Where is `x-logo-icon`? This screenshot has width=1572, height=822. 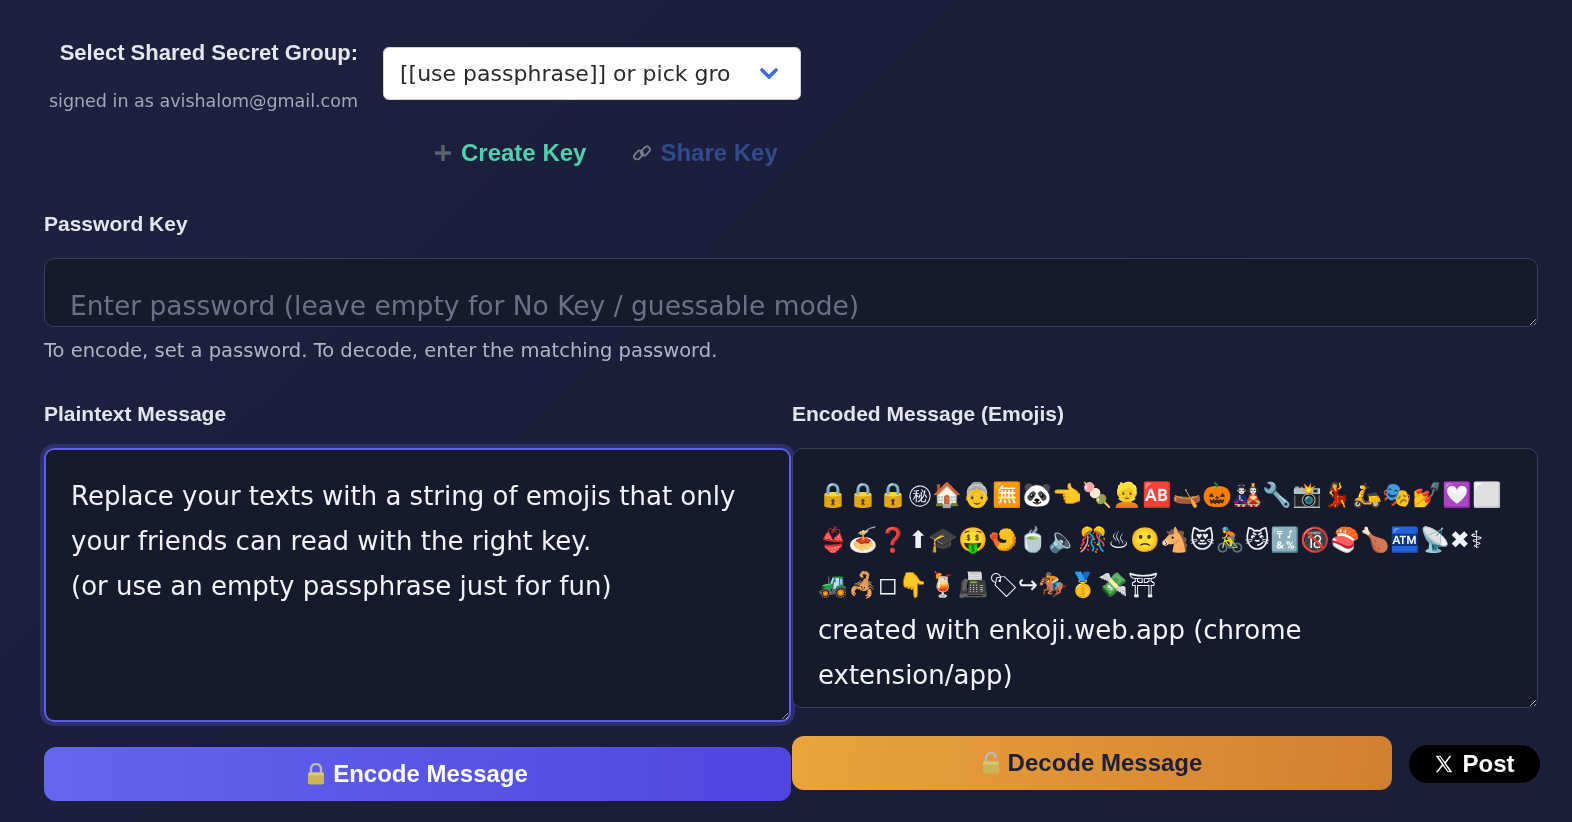
x-logo-icon is located at coordinates (1444, 764).